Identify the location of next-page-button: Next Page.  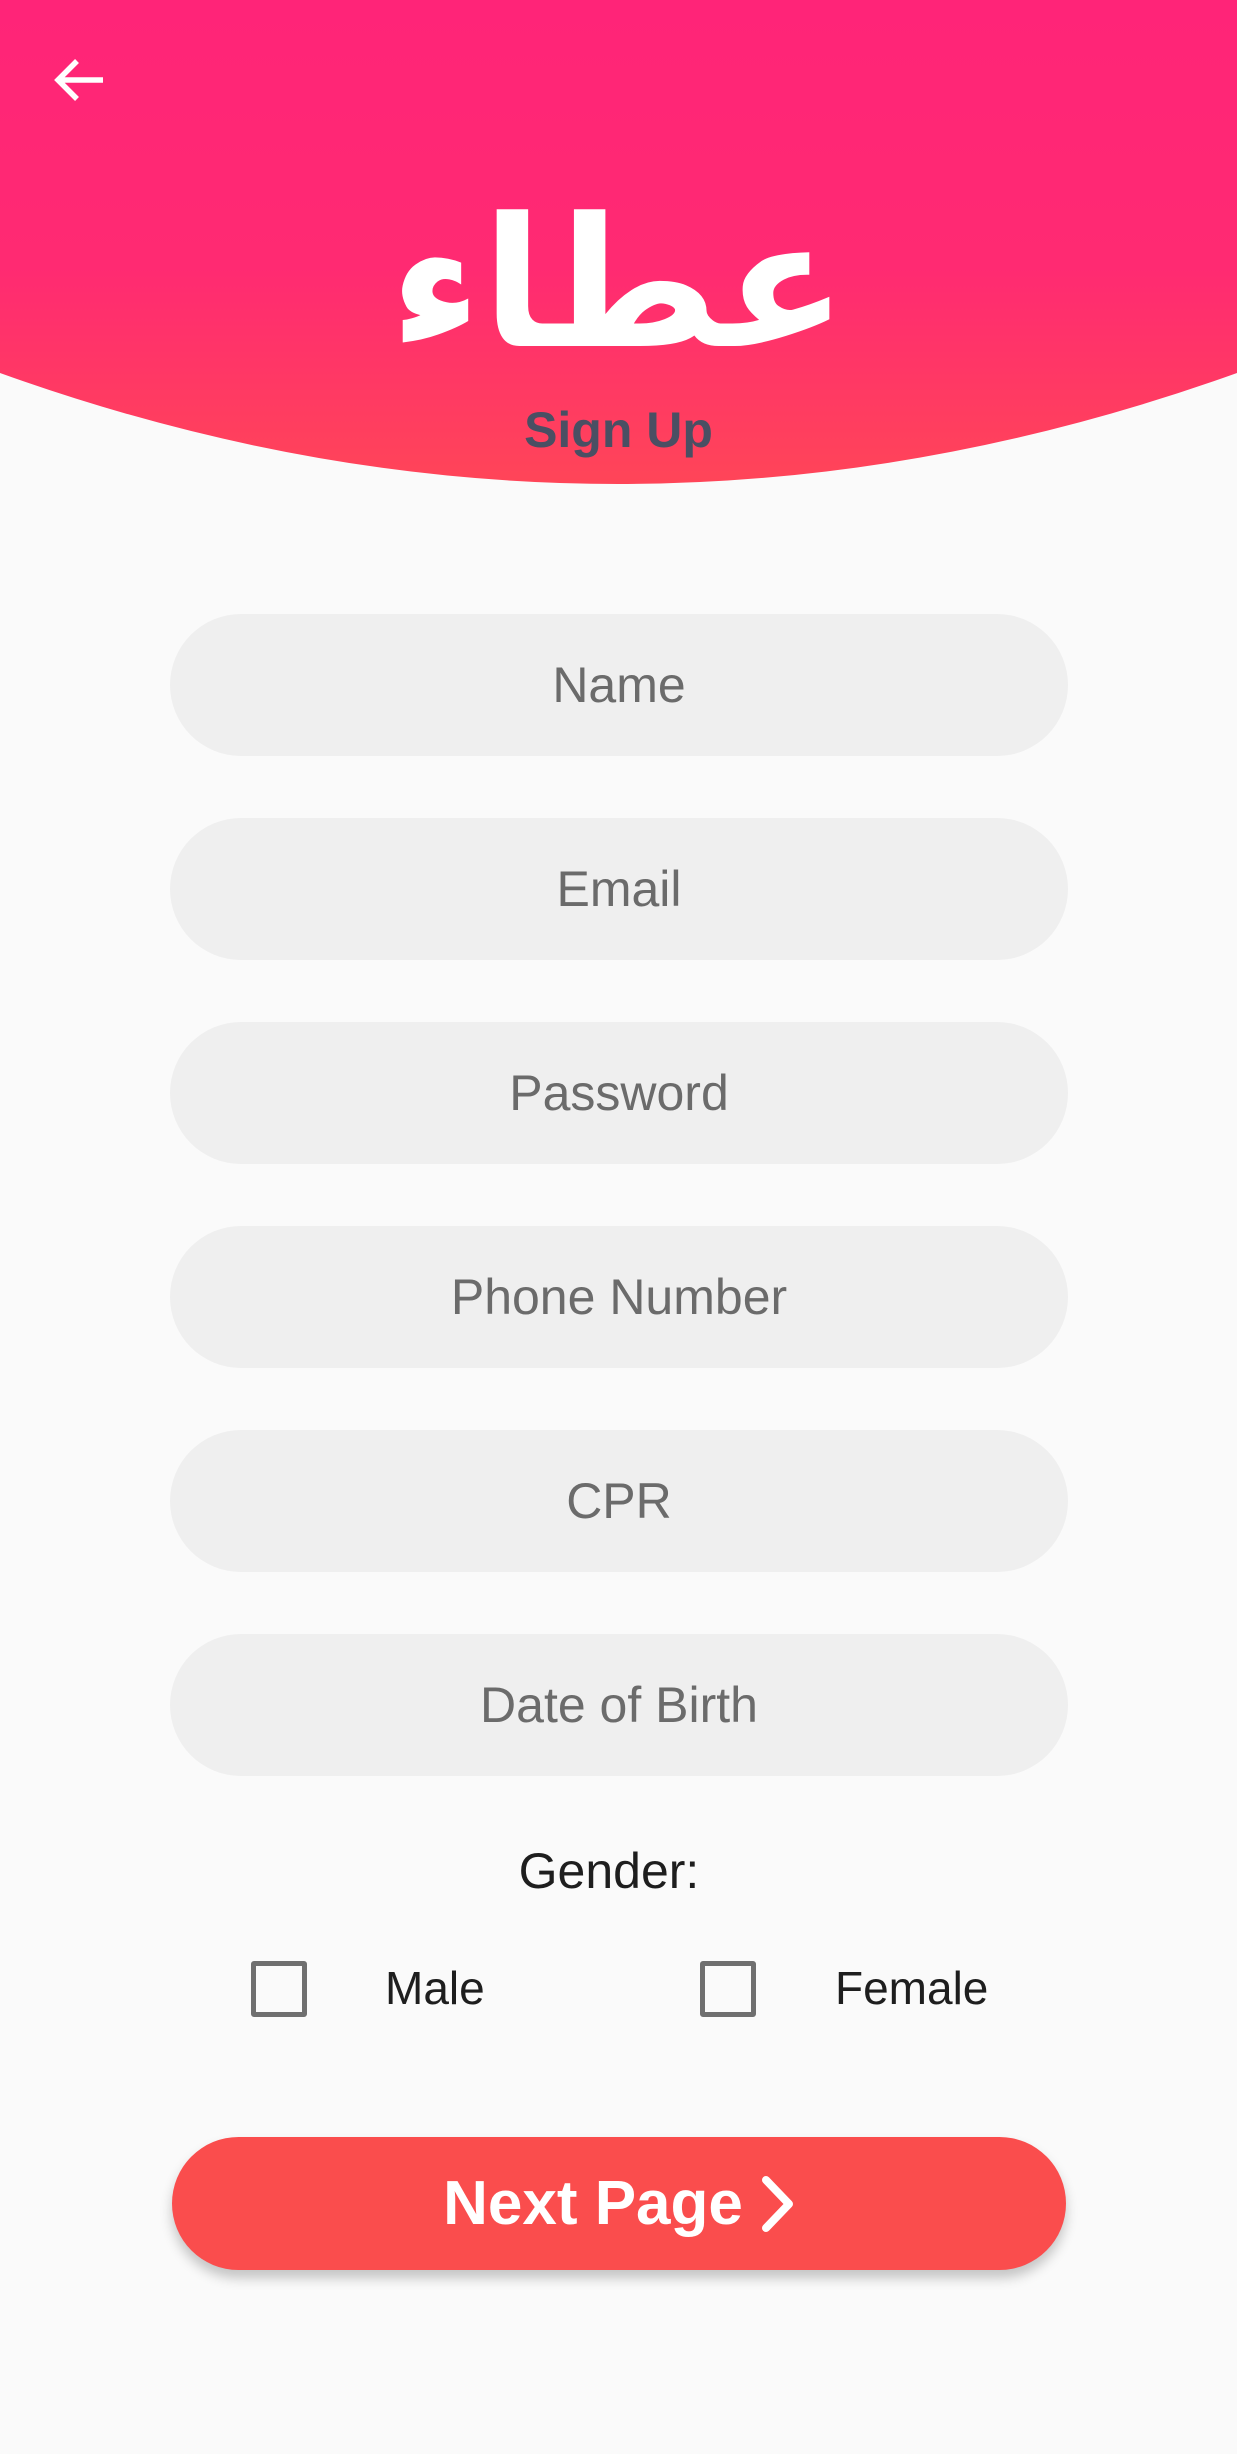
(619, 2203).